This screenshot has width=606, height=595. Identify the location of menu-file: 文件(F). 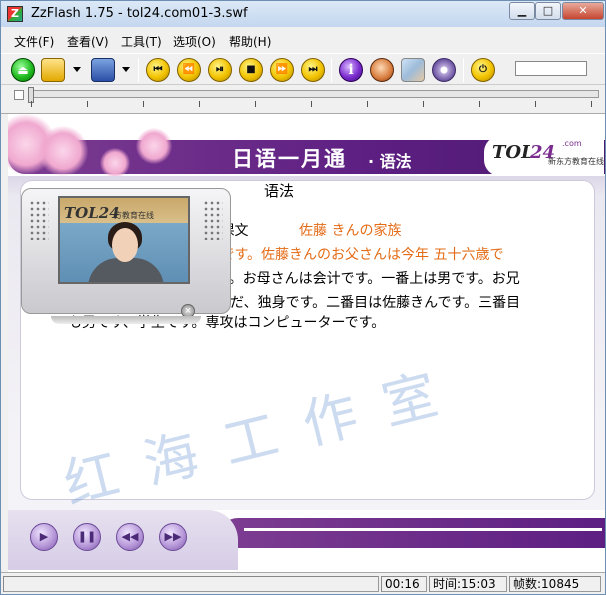
(34, 41).